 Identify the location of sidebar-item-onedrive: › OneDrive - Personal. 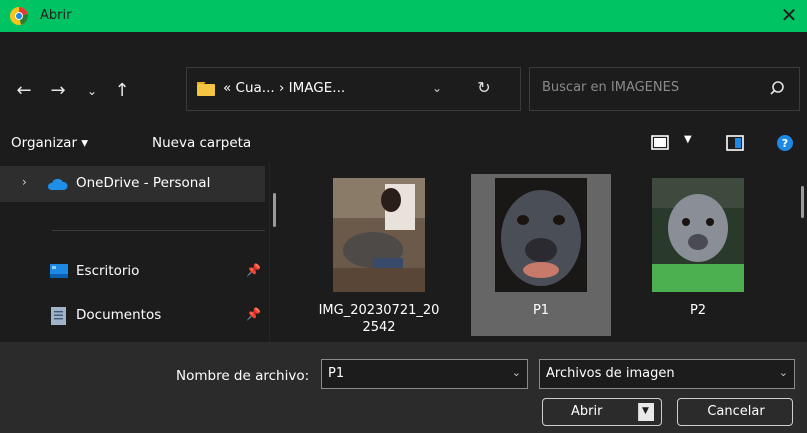
(132, 184).